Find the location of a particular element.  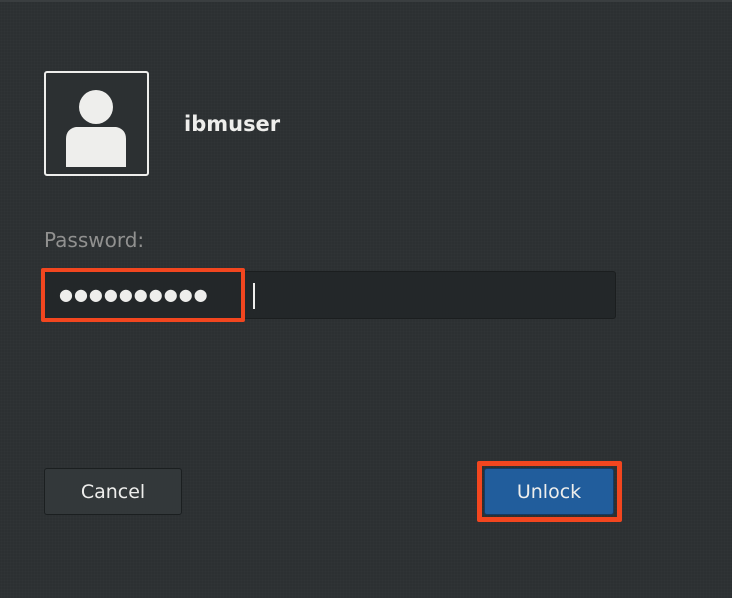

cancel-button: Cancel is located at coordinates (113, 491).